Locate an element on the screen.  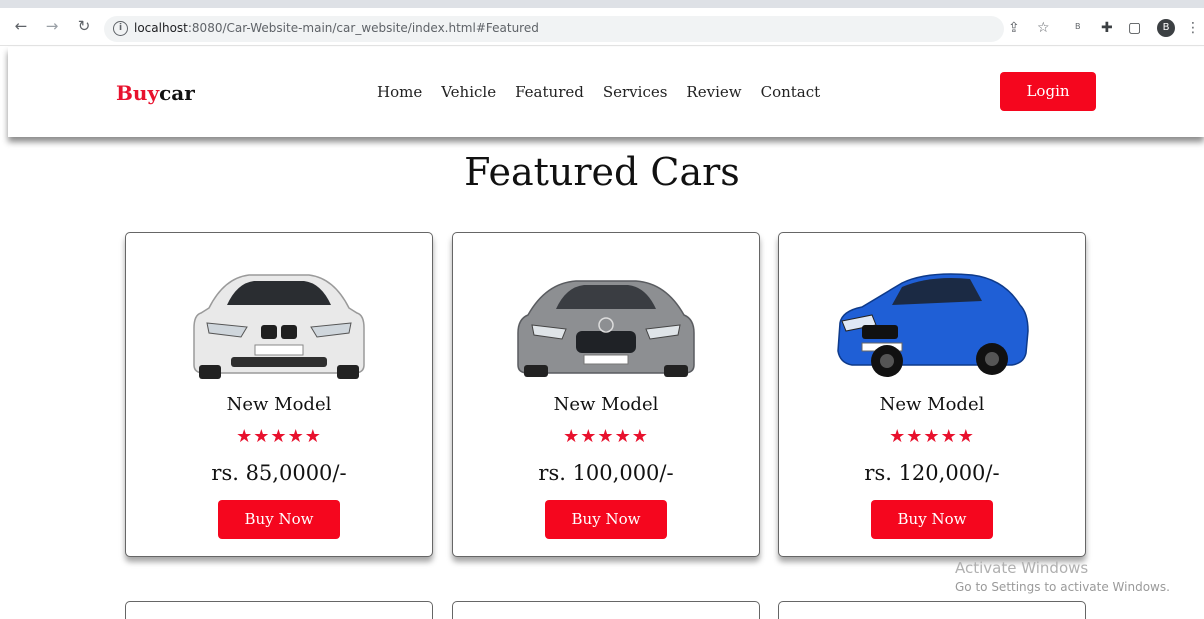
nav-home: Home is located at coordinates (399, 92).